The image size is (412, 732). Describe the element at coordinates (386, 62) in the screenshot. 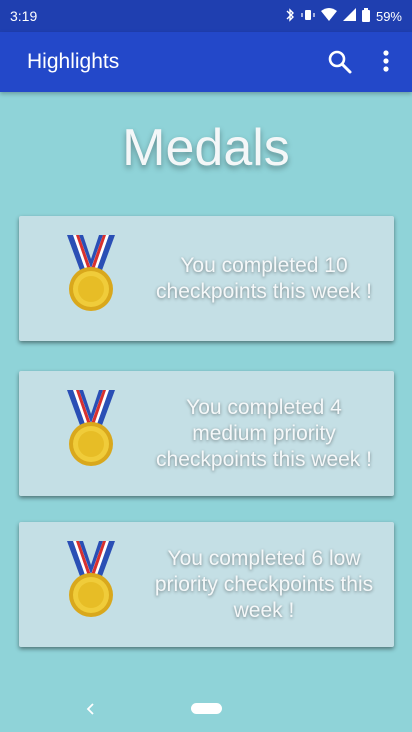

I see `more-vert-icon` at that location.